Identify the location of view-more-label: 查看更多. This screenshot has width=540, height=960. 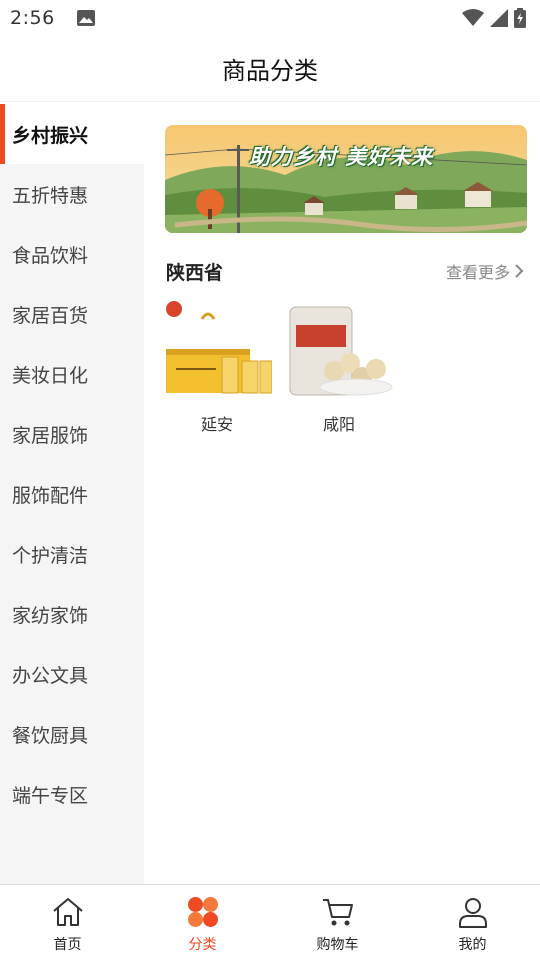
(477, 272).